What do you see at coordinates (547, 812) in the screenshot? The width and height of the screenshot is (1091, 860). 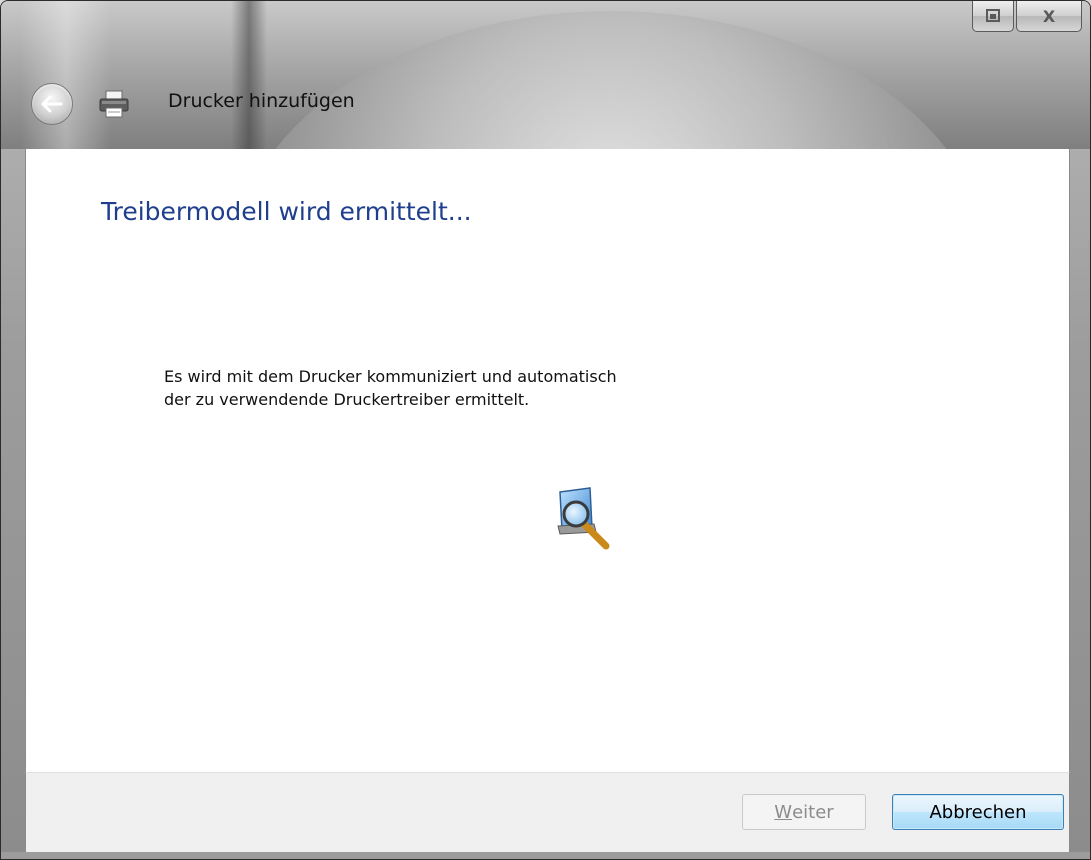 I see `wizard-footer: Weiter Abbrechen` at bounding box center [547, 812].